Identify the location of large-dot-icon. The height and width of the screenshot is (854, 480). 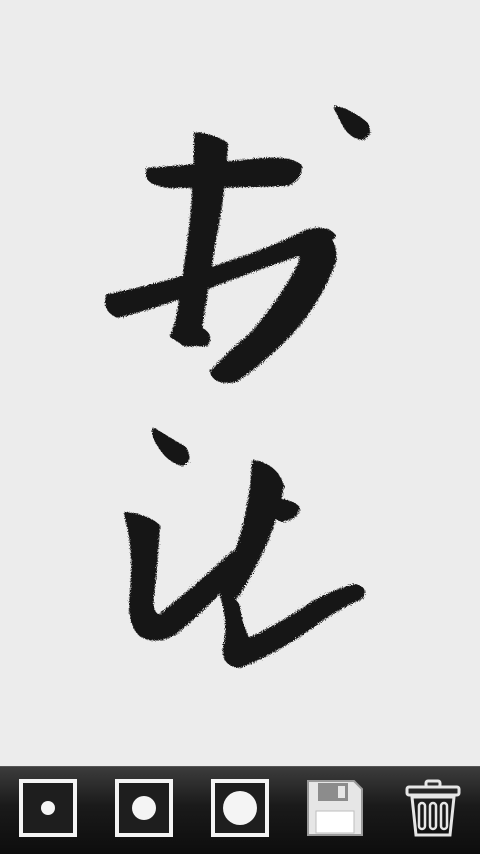
(240, 808).